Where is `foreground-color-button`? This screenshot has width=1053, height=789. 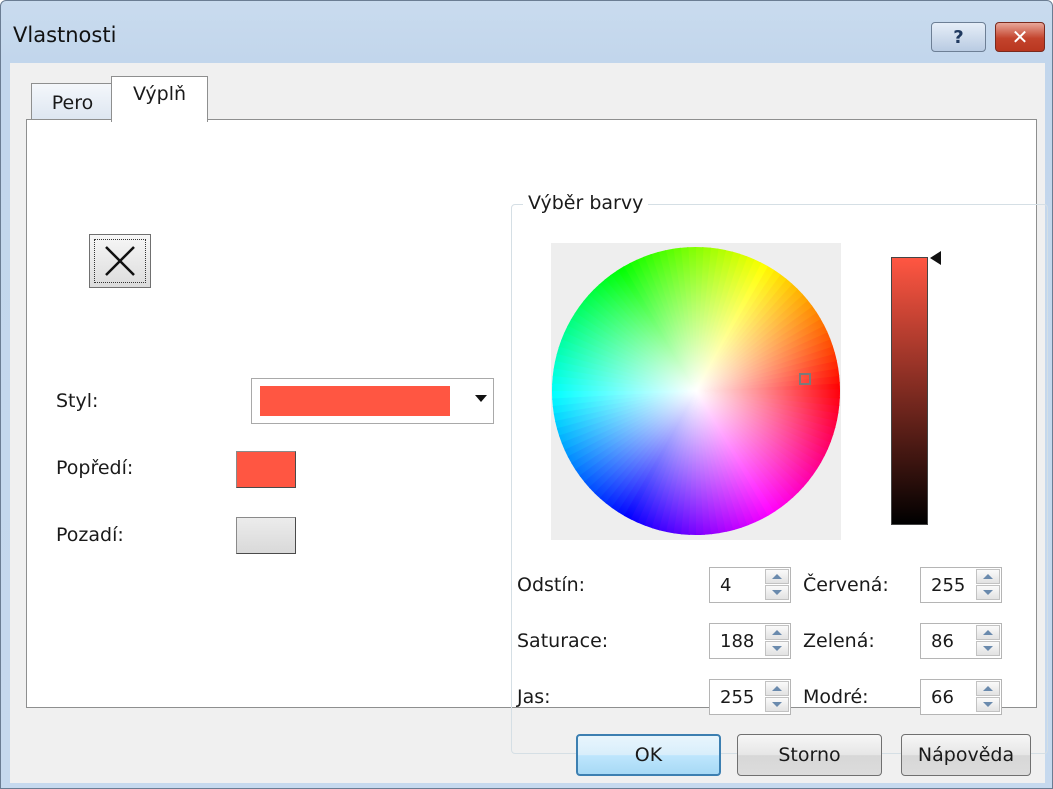
foreground-color-button is located at coordinates (266, 469).